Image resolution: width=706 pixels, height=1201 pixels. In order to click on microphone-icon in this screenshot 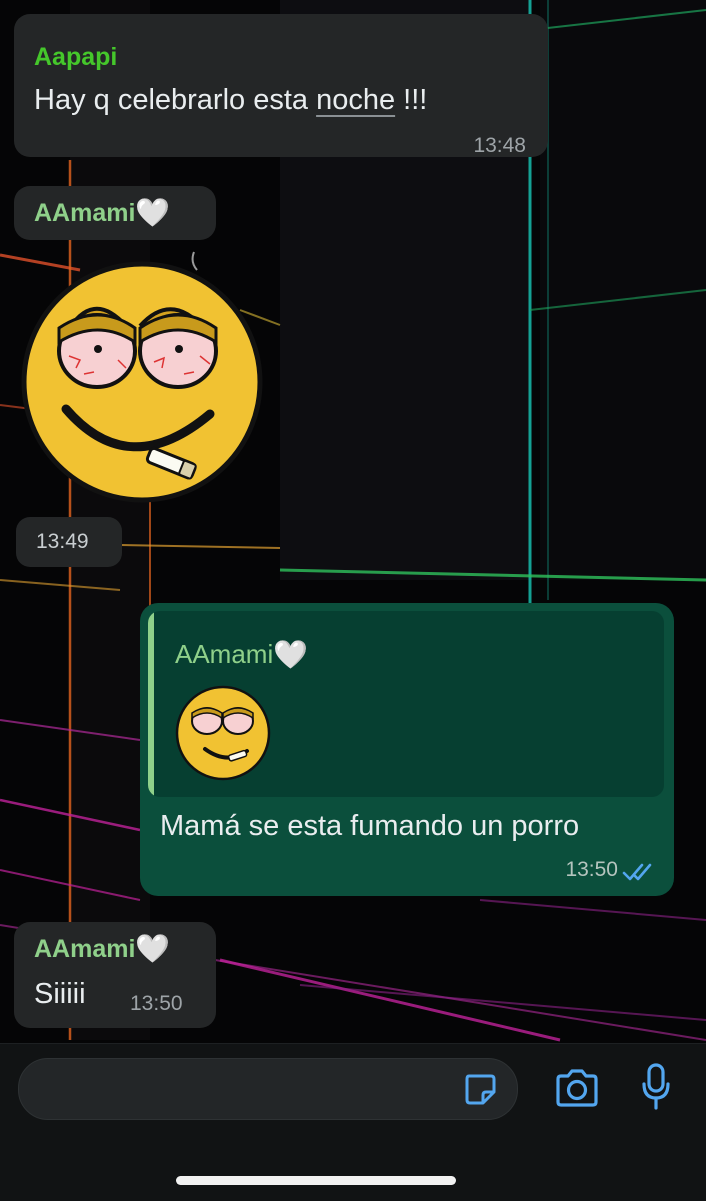, I will do `click(656, 1087)`.